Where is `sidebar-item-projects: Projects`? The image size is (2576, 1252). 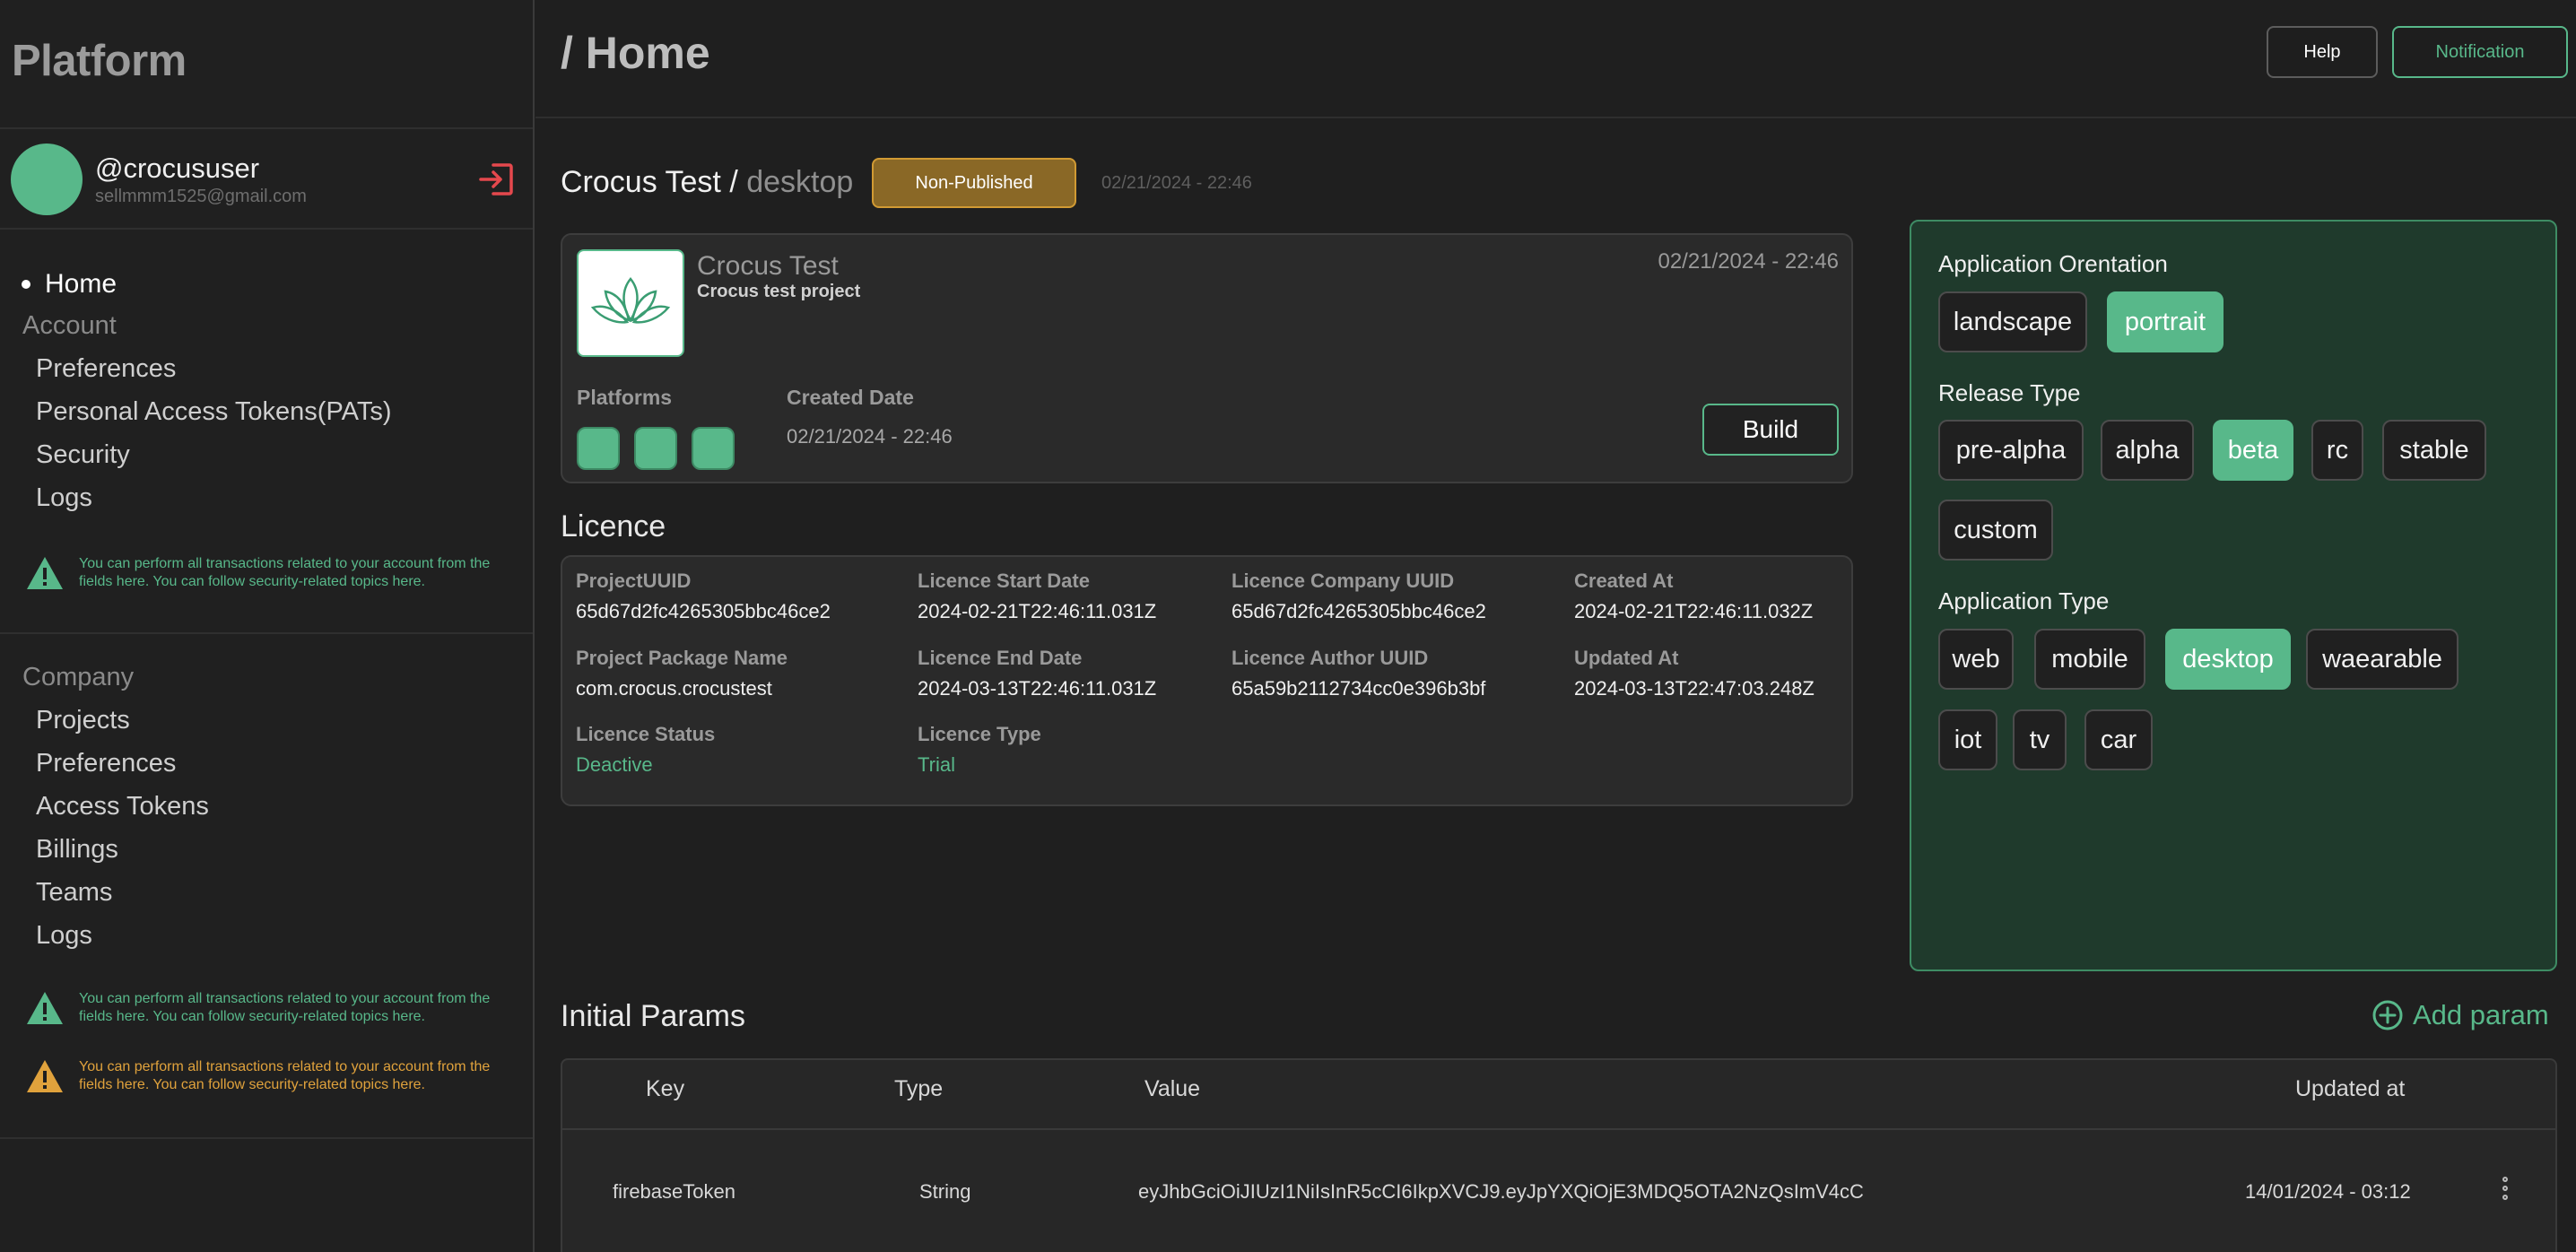
sidebar-item-projects: Projects is located at coordinates (83, 720).